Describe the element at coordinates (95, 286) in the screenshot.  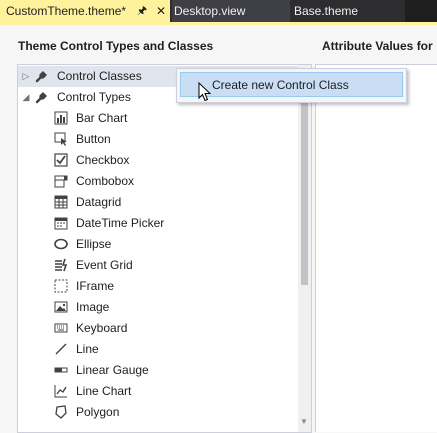
I see `tree-item-label: IFrame` at that location.